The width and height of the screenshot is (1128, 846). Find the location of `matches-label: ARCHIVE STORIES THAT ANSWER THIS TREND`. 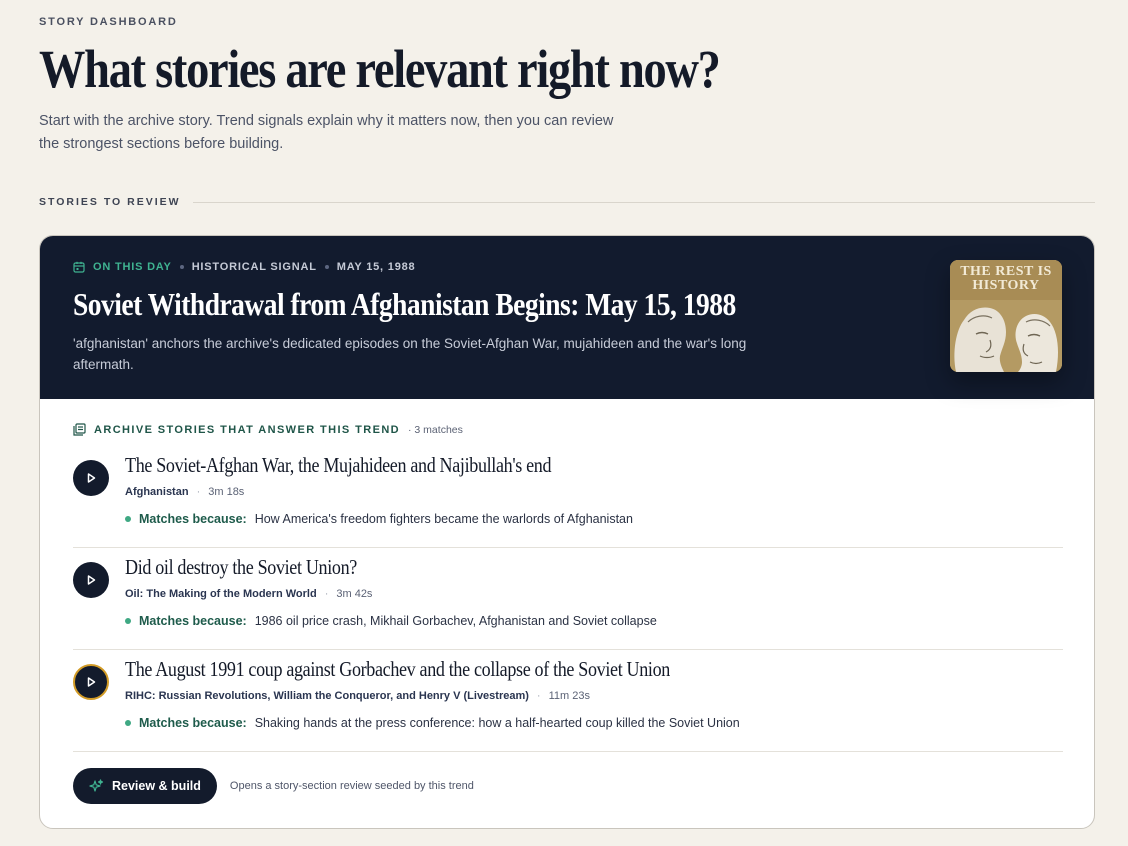

matches-label: ARCHIVE STORIES THAT ANSWER THIS TREND is located at coordinates (247, 429).